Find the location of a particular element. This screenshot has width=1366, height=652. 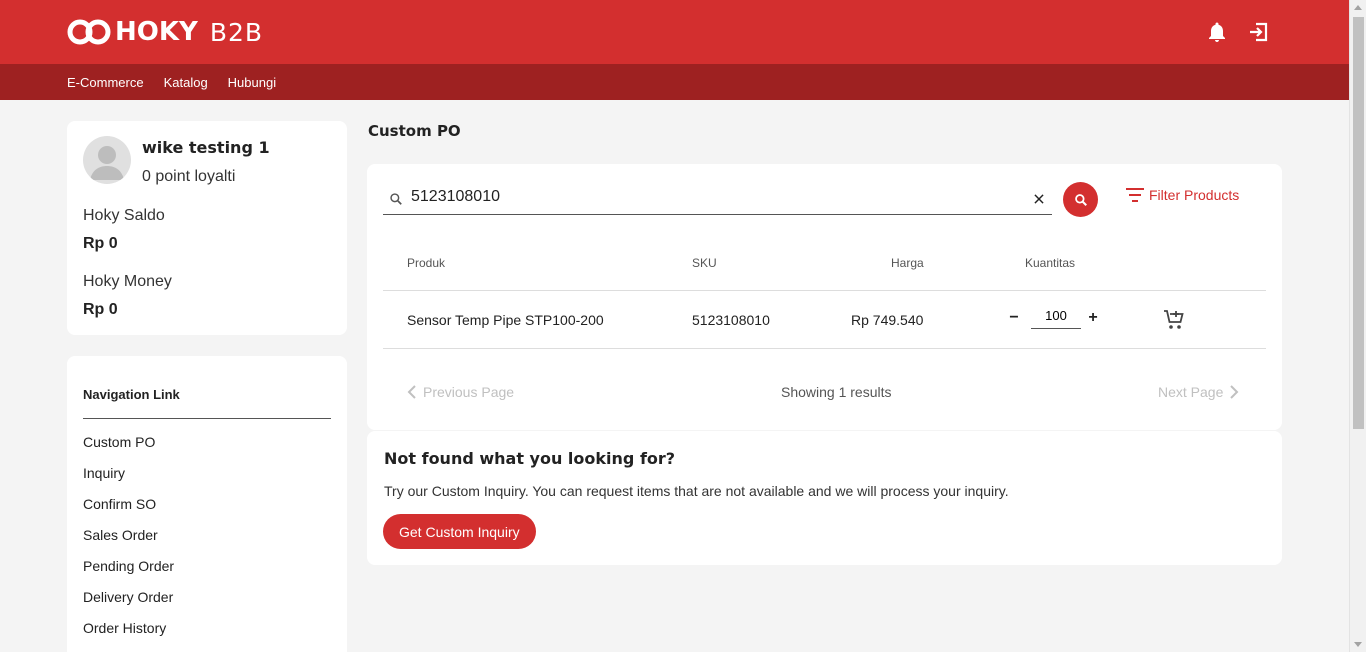

brand-name: HOKY is located at coordinates (156, 32).